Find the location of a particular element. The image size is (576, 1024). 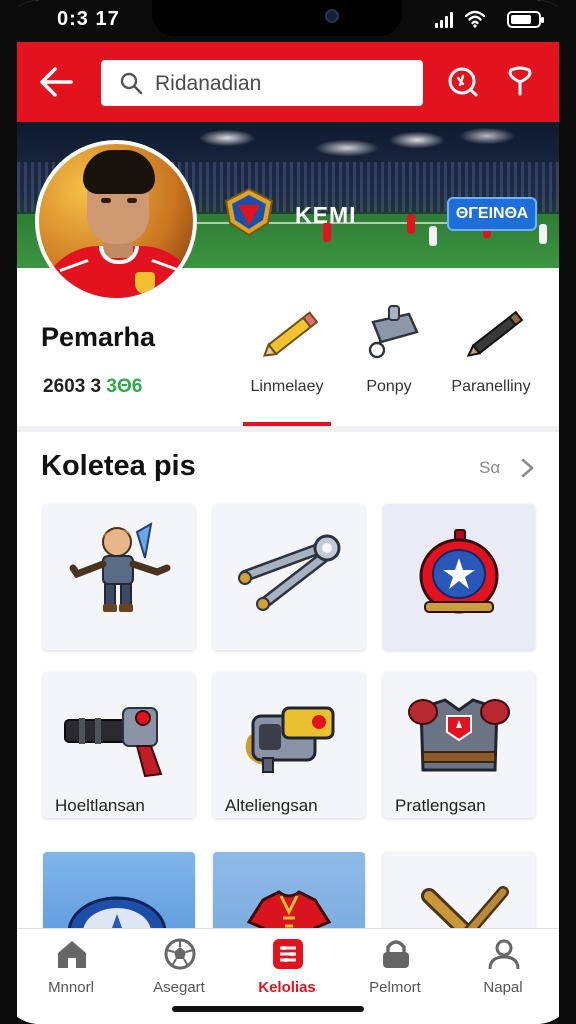

nav-label: Asegart is located at coordinates (179, 987).